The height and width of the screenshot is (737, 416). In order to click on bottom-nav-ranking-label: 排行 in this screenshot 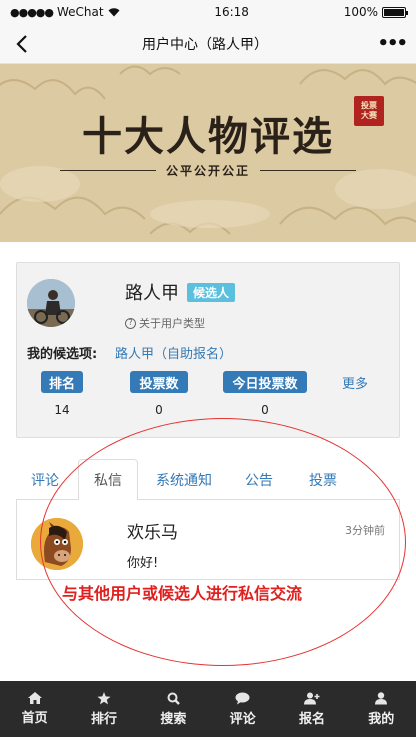, I will do `click(103, 719)`.